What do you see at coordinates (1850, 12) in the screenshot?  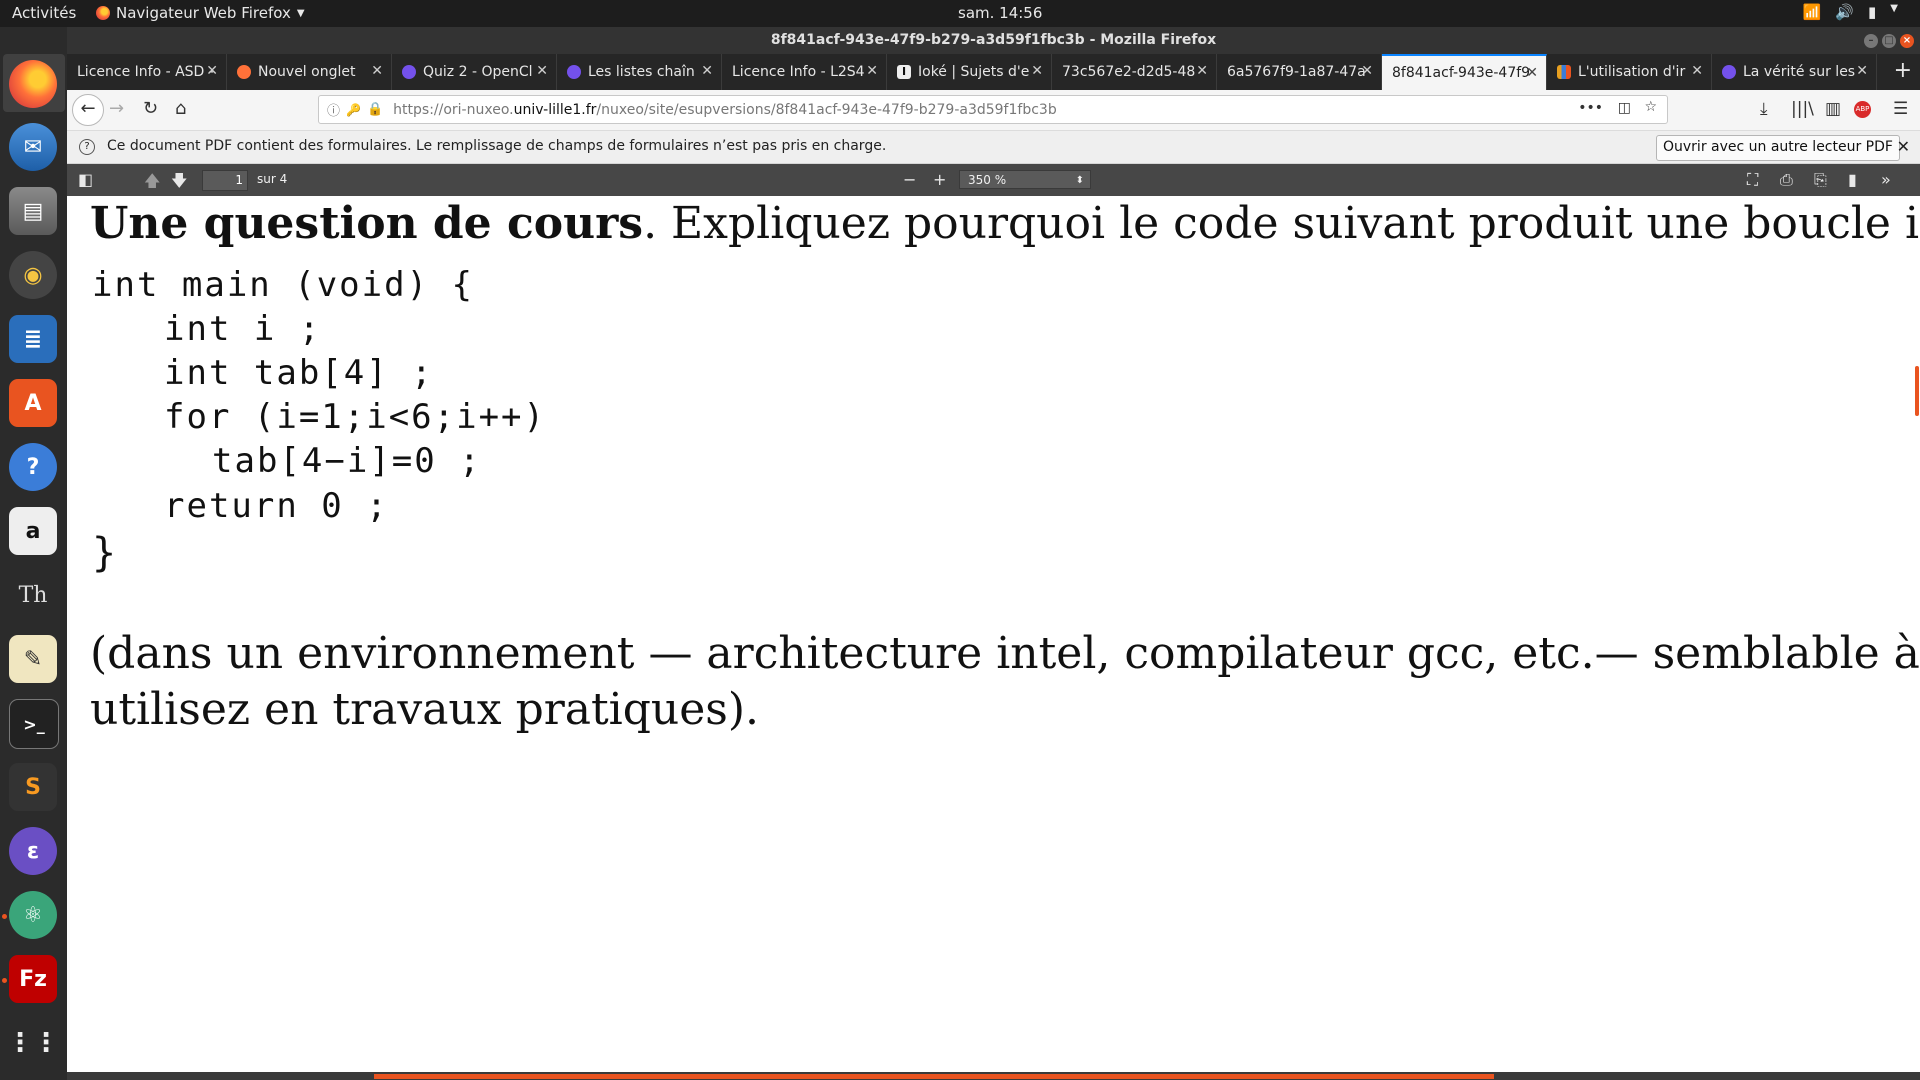 I see `system-tray: 📶 🔊 ▮ ▼` at bounding box center [1850, 12].